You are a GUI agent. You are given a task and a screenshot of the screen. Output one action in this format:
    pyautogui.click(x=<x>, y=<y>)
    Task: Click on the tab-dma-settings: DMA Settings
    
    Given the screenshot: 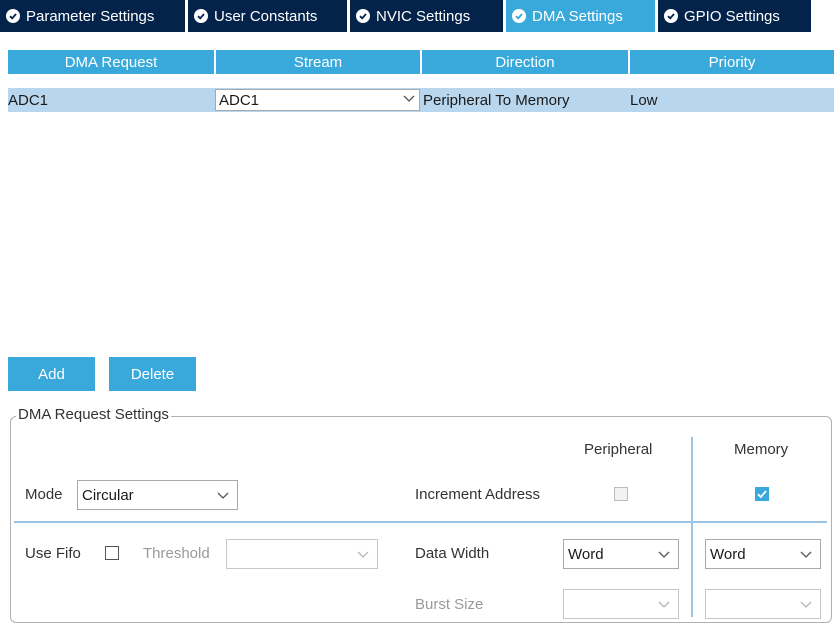 What is the action you would take?
    pyautogui.click(x=580, y=16)
    